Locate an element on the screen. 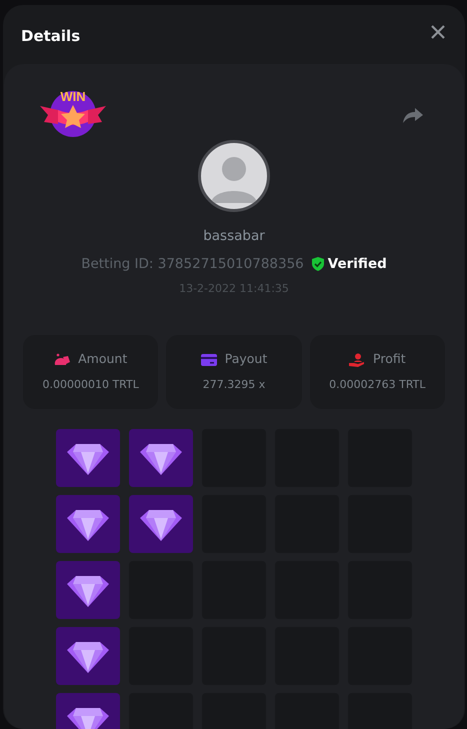 This screenshot has width=467, height=729. verified-label: Verified is located at coordinates (357, 264).